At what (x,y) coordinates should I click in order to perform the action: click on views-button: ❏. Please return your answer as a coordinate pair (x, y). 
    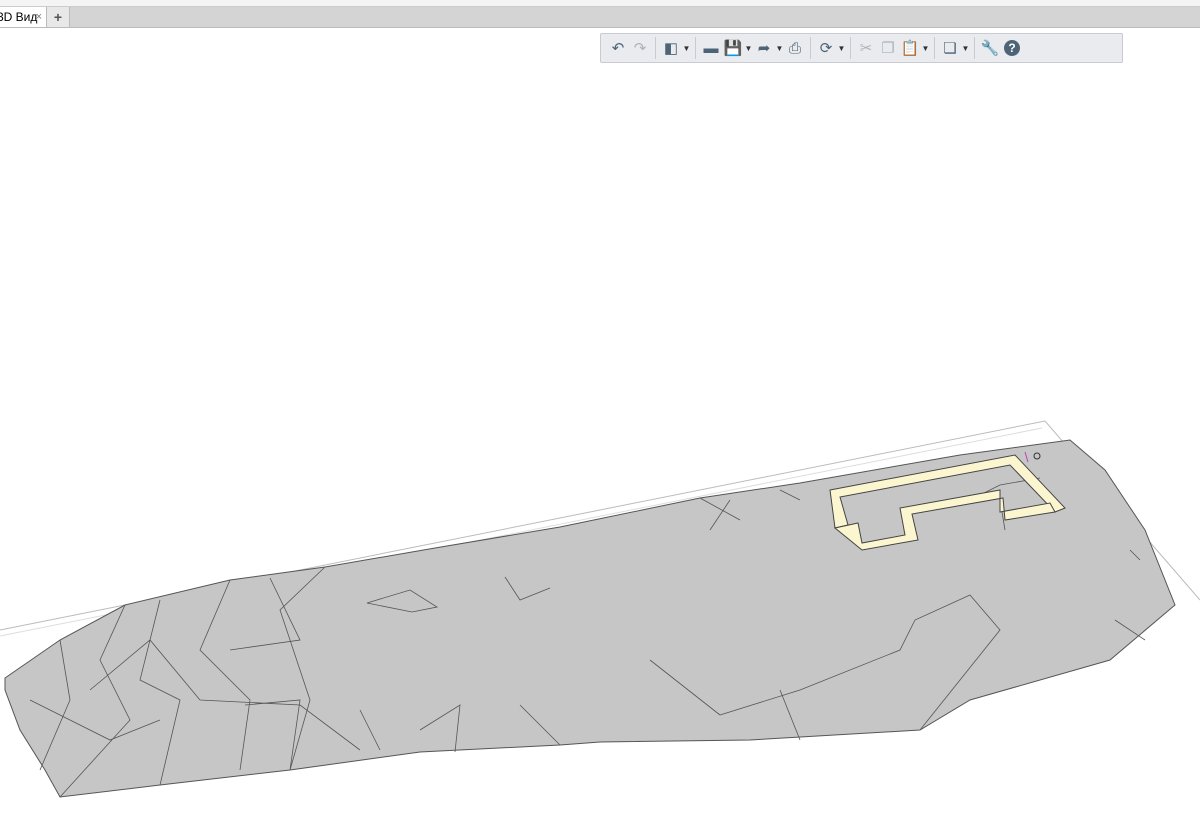
    Looking at the image, I should click on (950, 48).